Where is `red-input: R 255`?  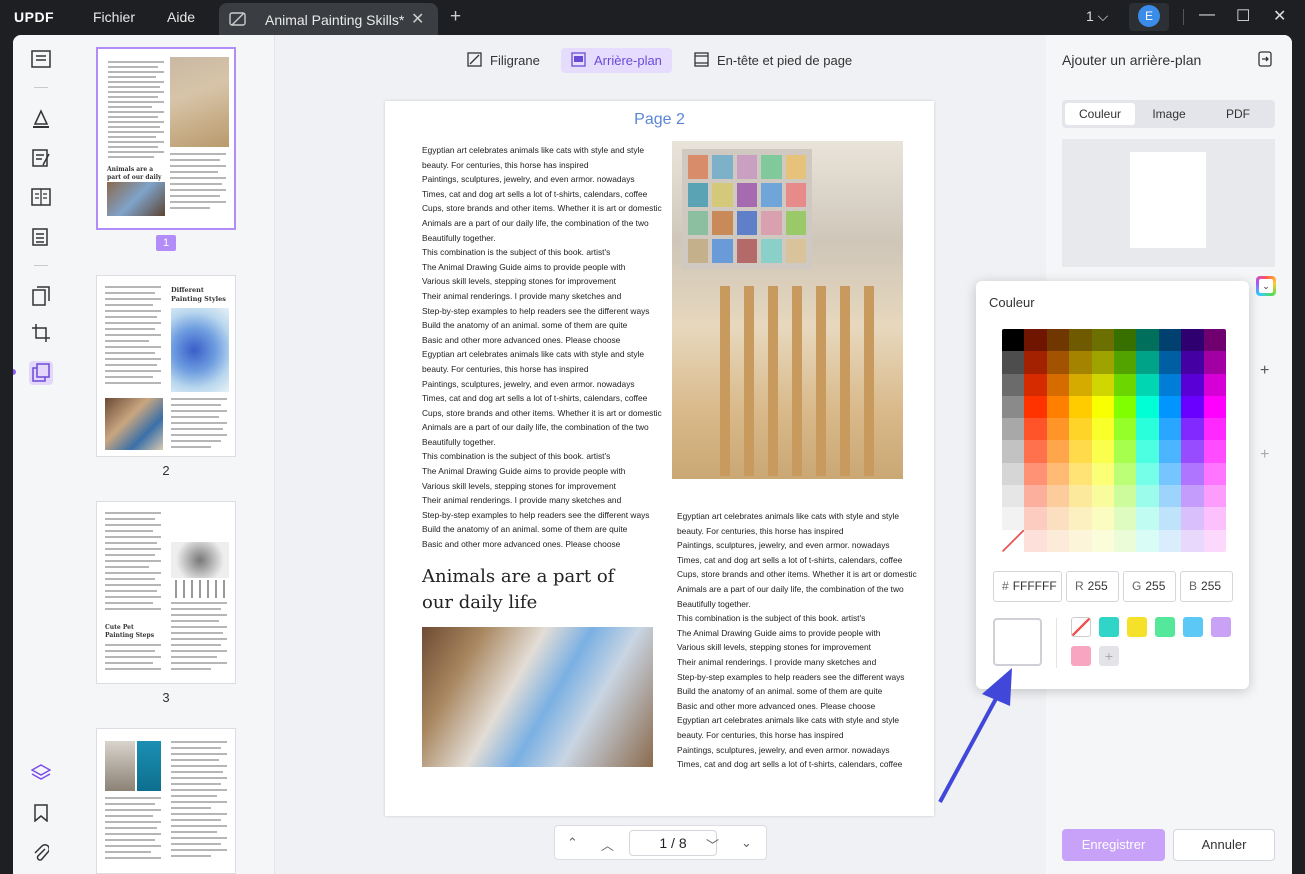 red-input: R 255 is located at coordinates (1092, 586).